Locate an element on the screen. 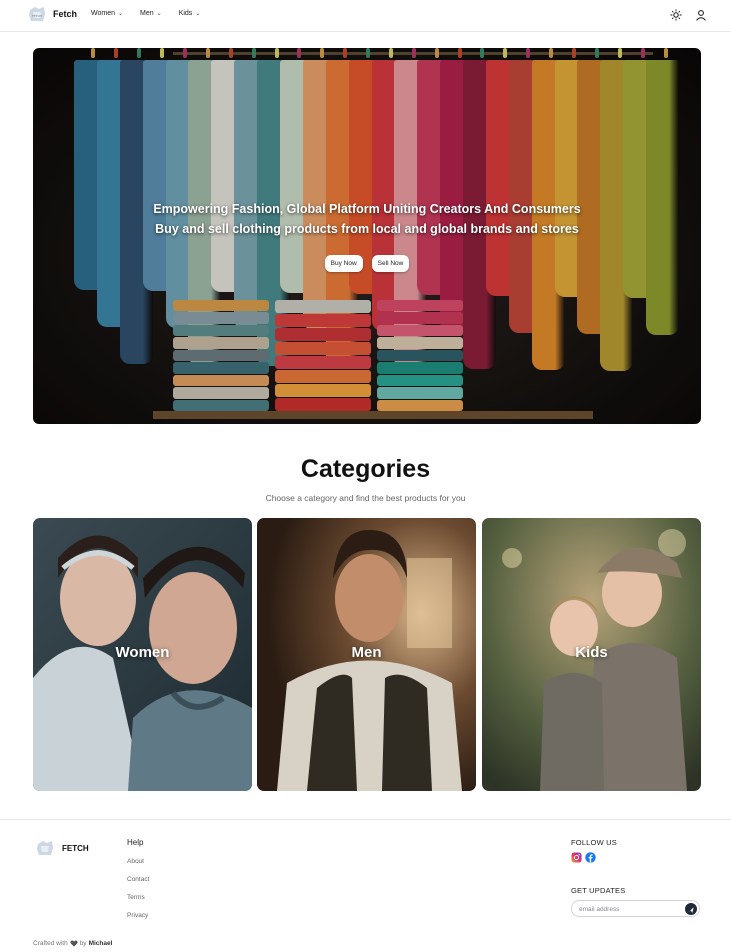 This screenshot has height=952, width=731. logo-icon: FETCH is located at coordinates (37, 14).